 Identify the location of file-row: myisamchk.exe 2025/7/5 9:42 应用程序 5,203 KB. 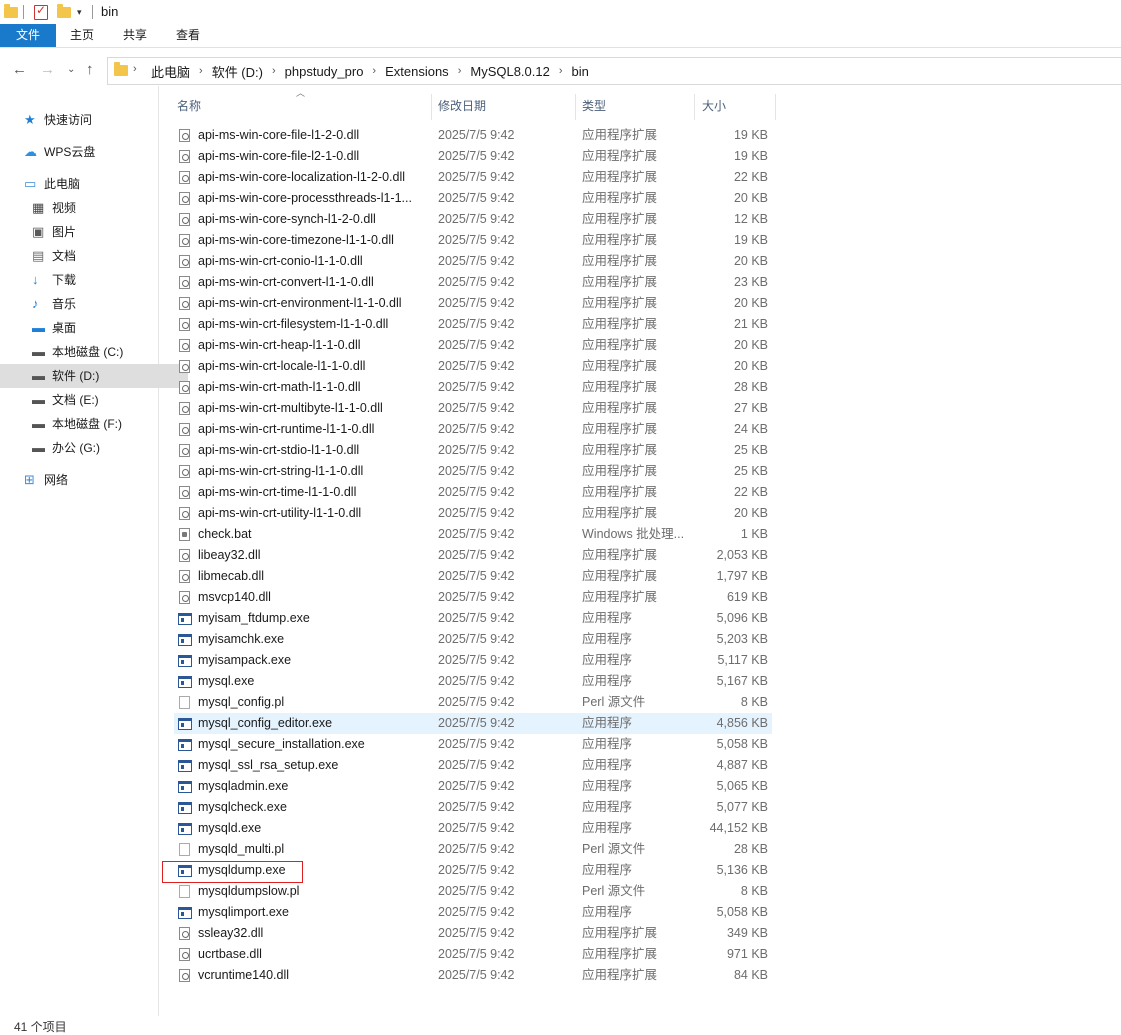
(473, 639).